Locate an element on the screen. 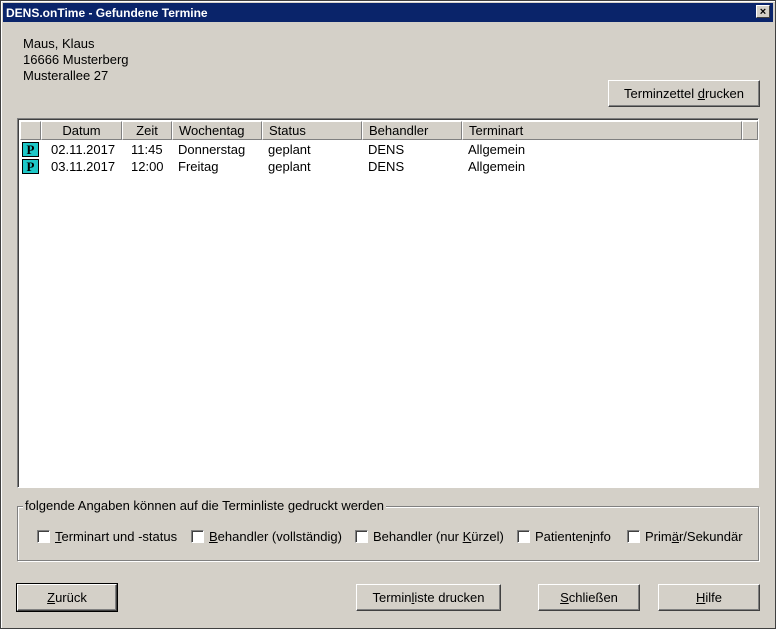 The height and width of the screenshot is (629, 776). checkbox-patienteninfo: Patienteninfo is located at coordinates (564, 536).